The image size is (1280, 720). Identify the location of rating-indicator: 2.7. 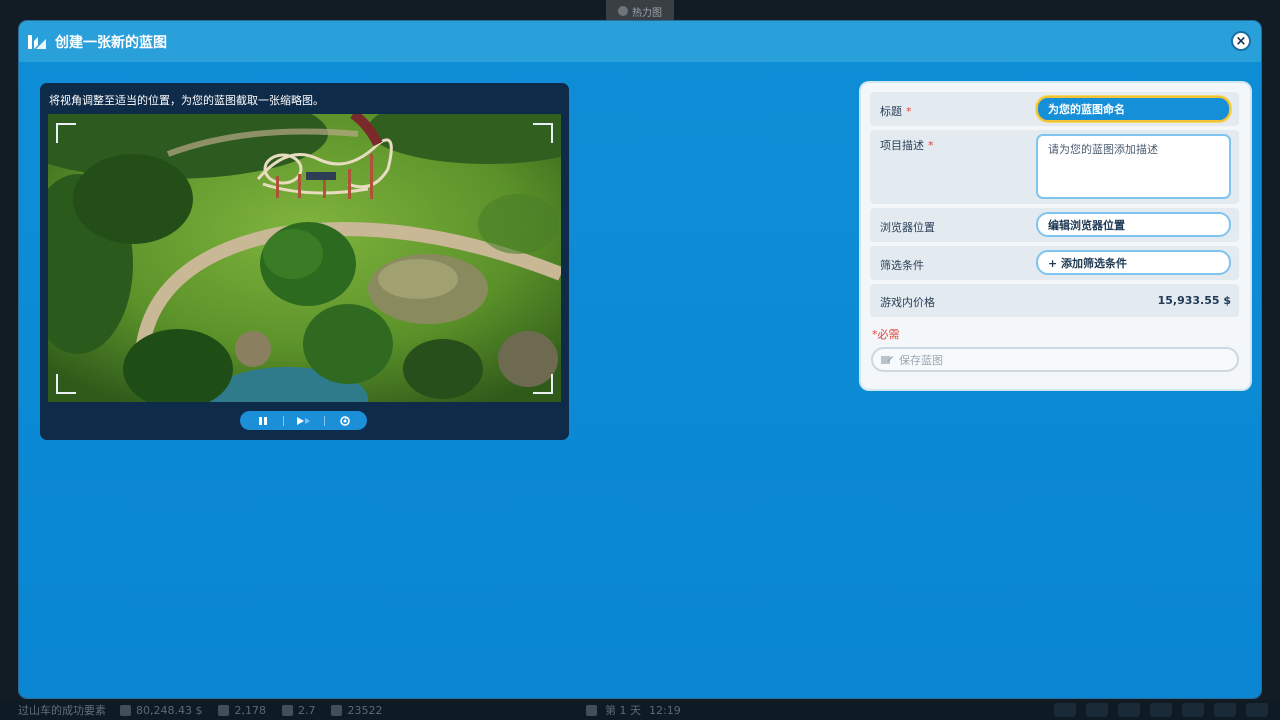
(298, 710).